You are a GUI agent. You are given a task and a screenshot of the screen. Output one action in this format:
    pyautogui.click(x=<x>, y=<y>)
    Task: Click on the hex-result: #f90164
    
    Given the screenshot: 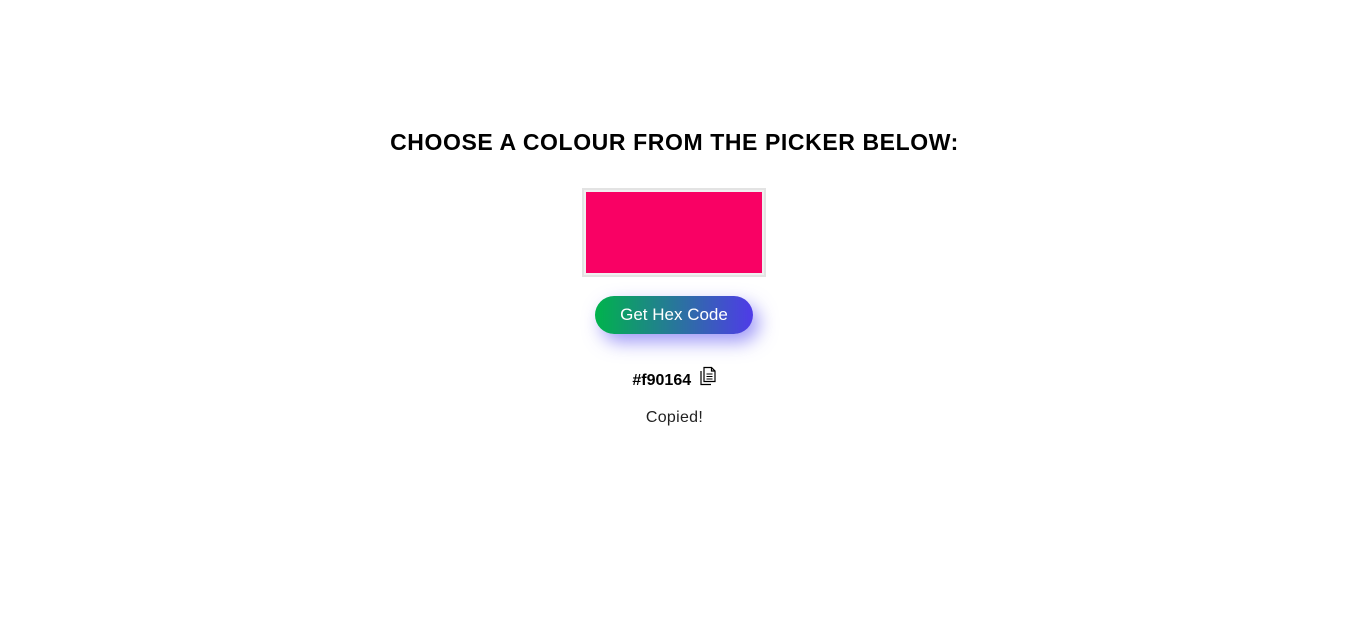 What is the action you would take?
    pyautogui.click(x=674, y=381)
    